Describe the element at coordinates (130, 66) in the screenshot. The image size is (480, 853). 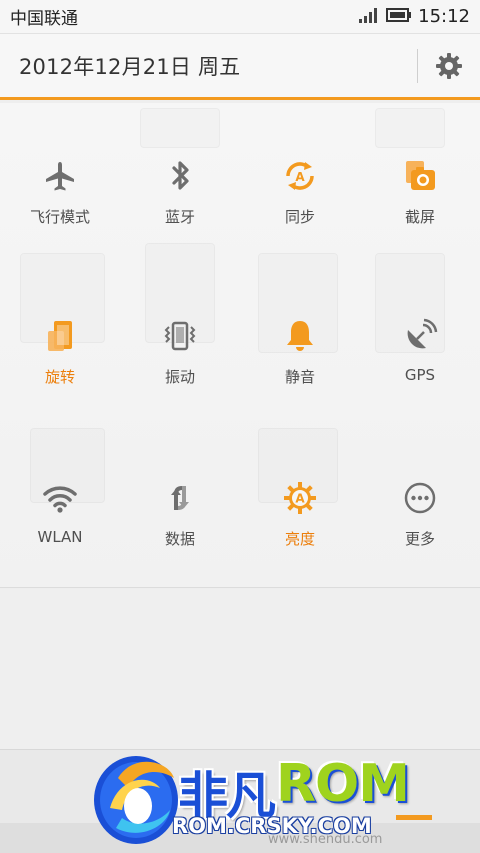
I see `date-label: 2012年12月21日 周五` at that location.